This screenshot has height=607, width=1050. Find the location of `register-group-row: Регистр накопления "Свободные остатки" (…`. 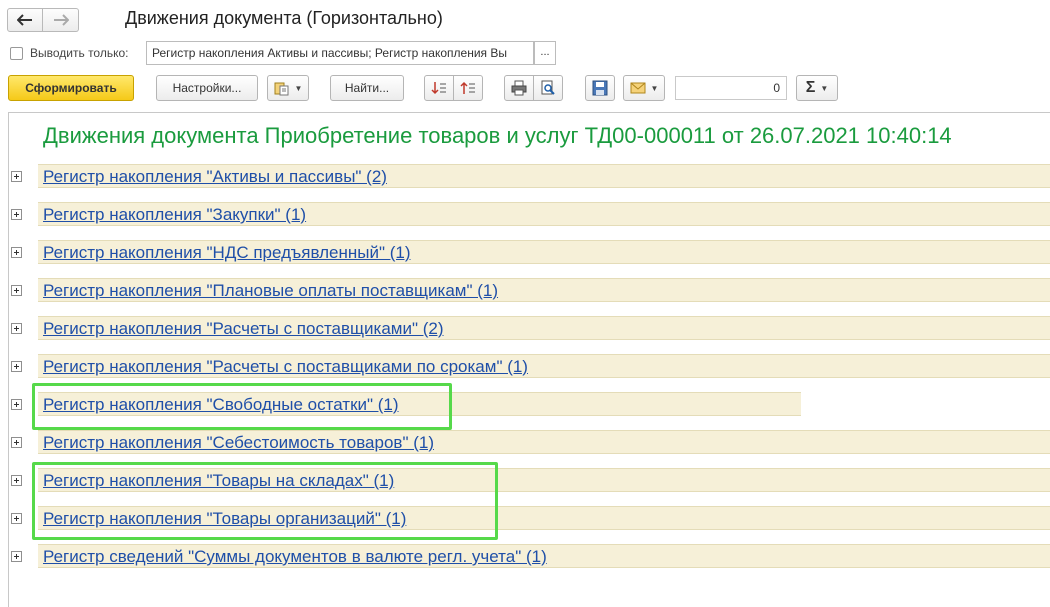

register-group-row: Регистр накопления "Свободные остатки" (… is located at coordinates (419, 404).